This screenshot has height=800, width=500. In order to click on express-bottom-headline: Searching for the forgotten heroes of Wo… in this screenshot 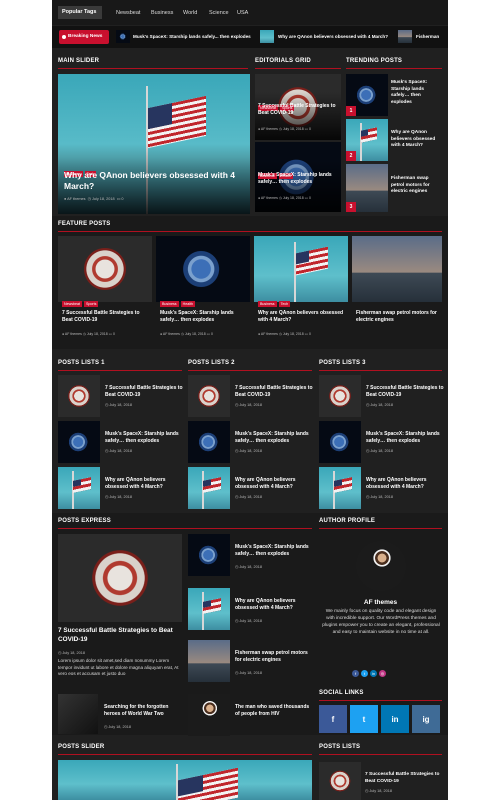, I will do `click(143, 711)`.